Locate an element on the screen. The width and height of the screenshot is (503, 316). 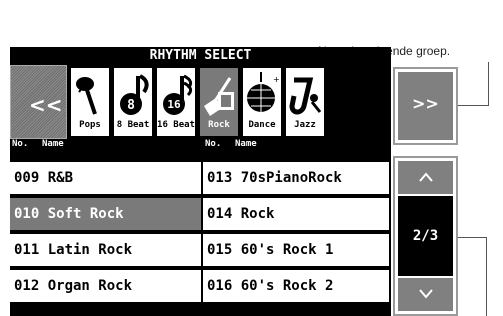
list-item: 011 Latin Rock is located at coordinates (106, 251).